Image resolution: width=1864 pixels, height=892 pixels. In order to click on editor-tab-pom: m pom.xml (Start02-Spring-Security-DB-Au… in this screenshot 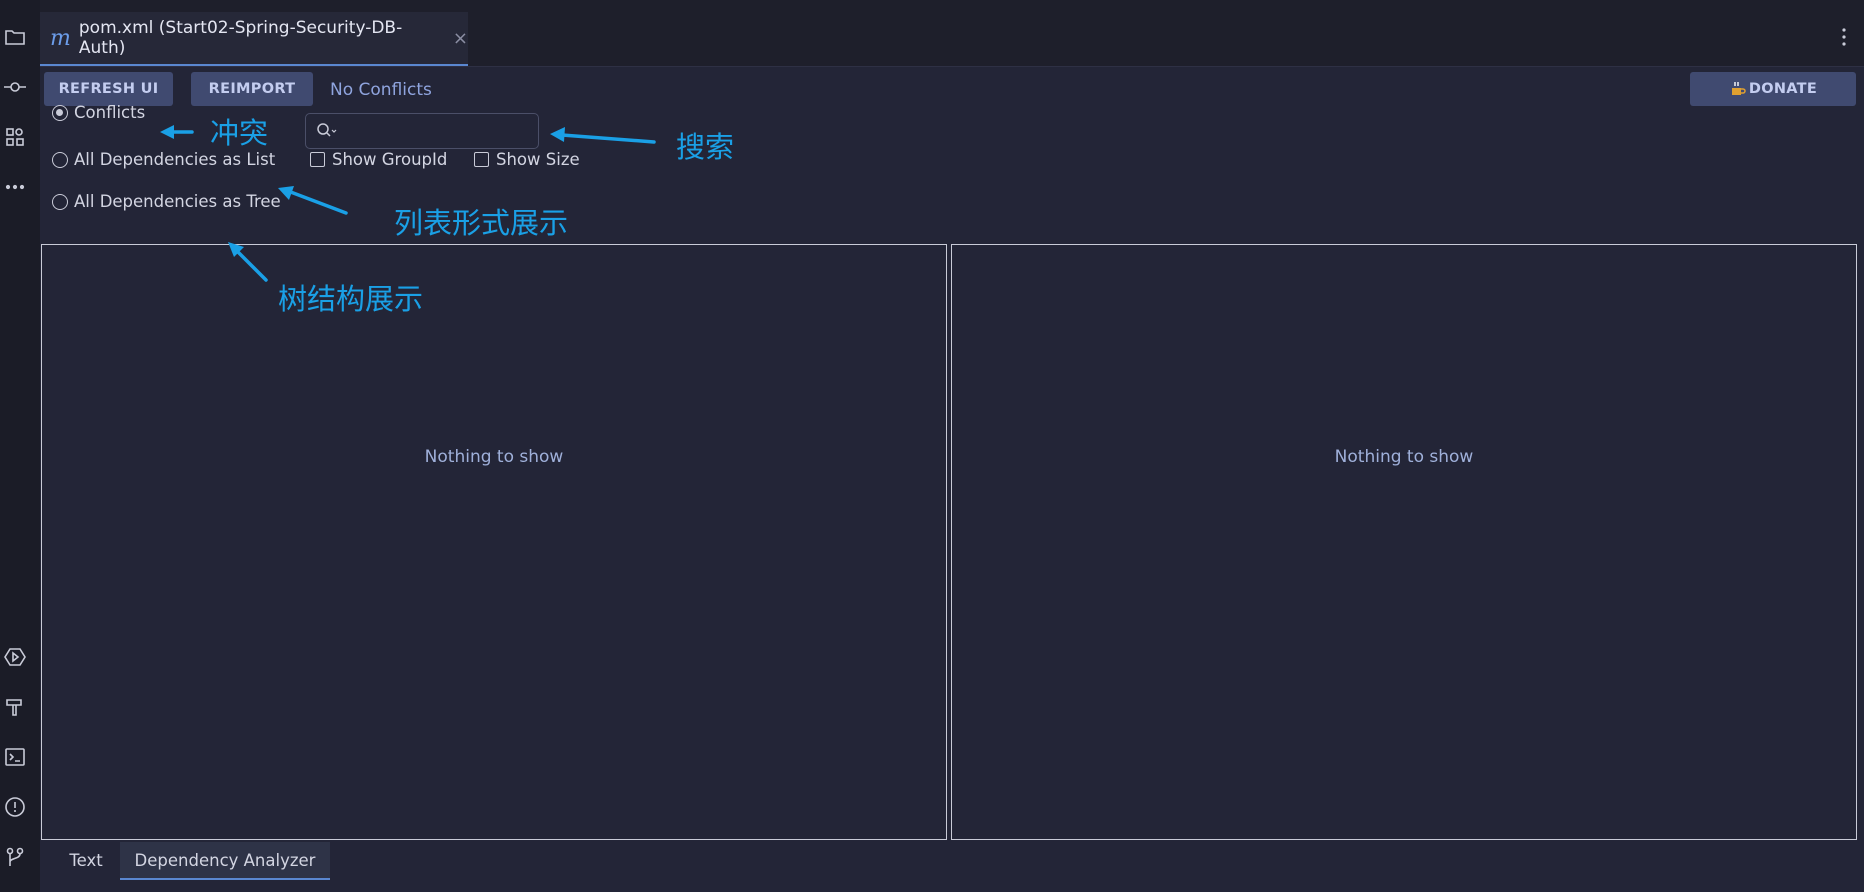, I will do `click(254, 39)`.